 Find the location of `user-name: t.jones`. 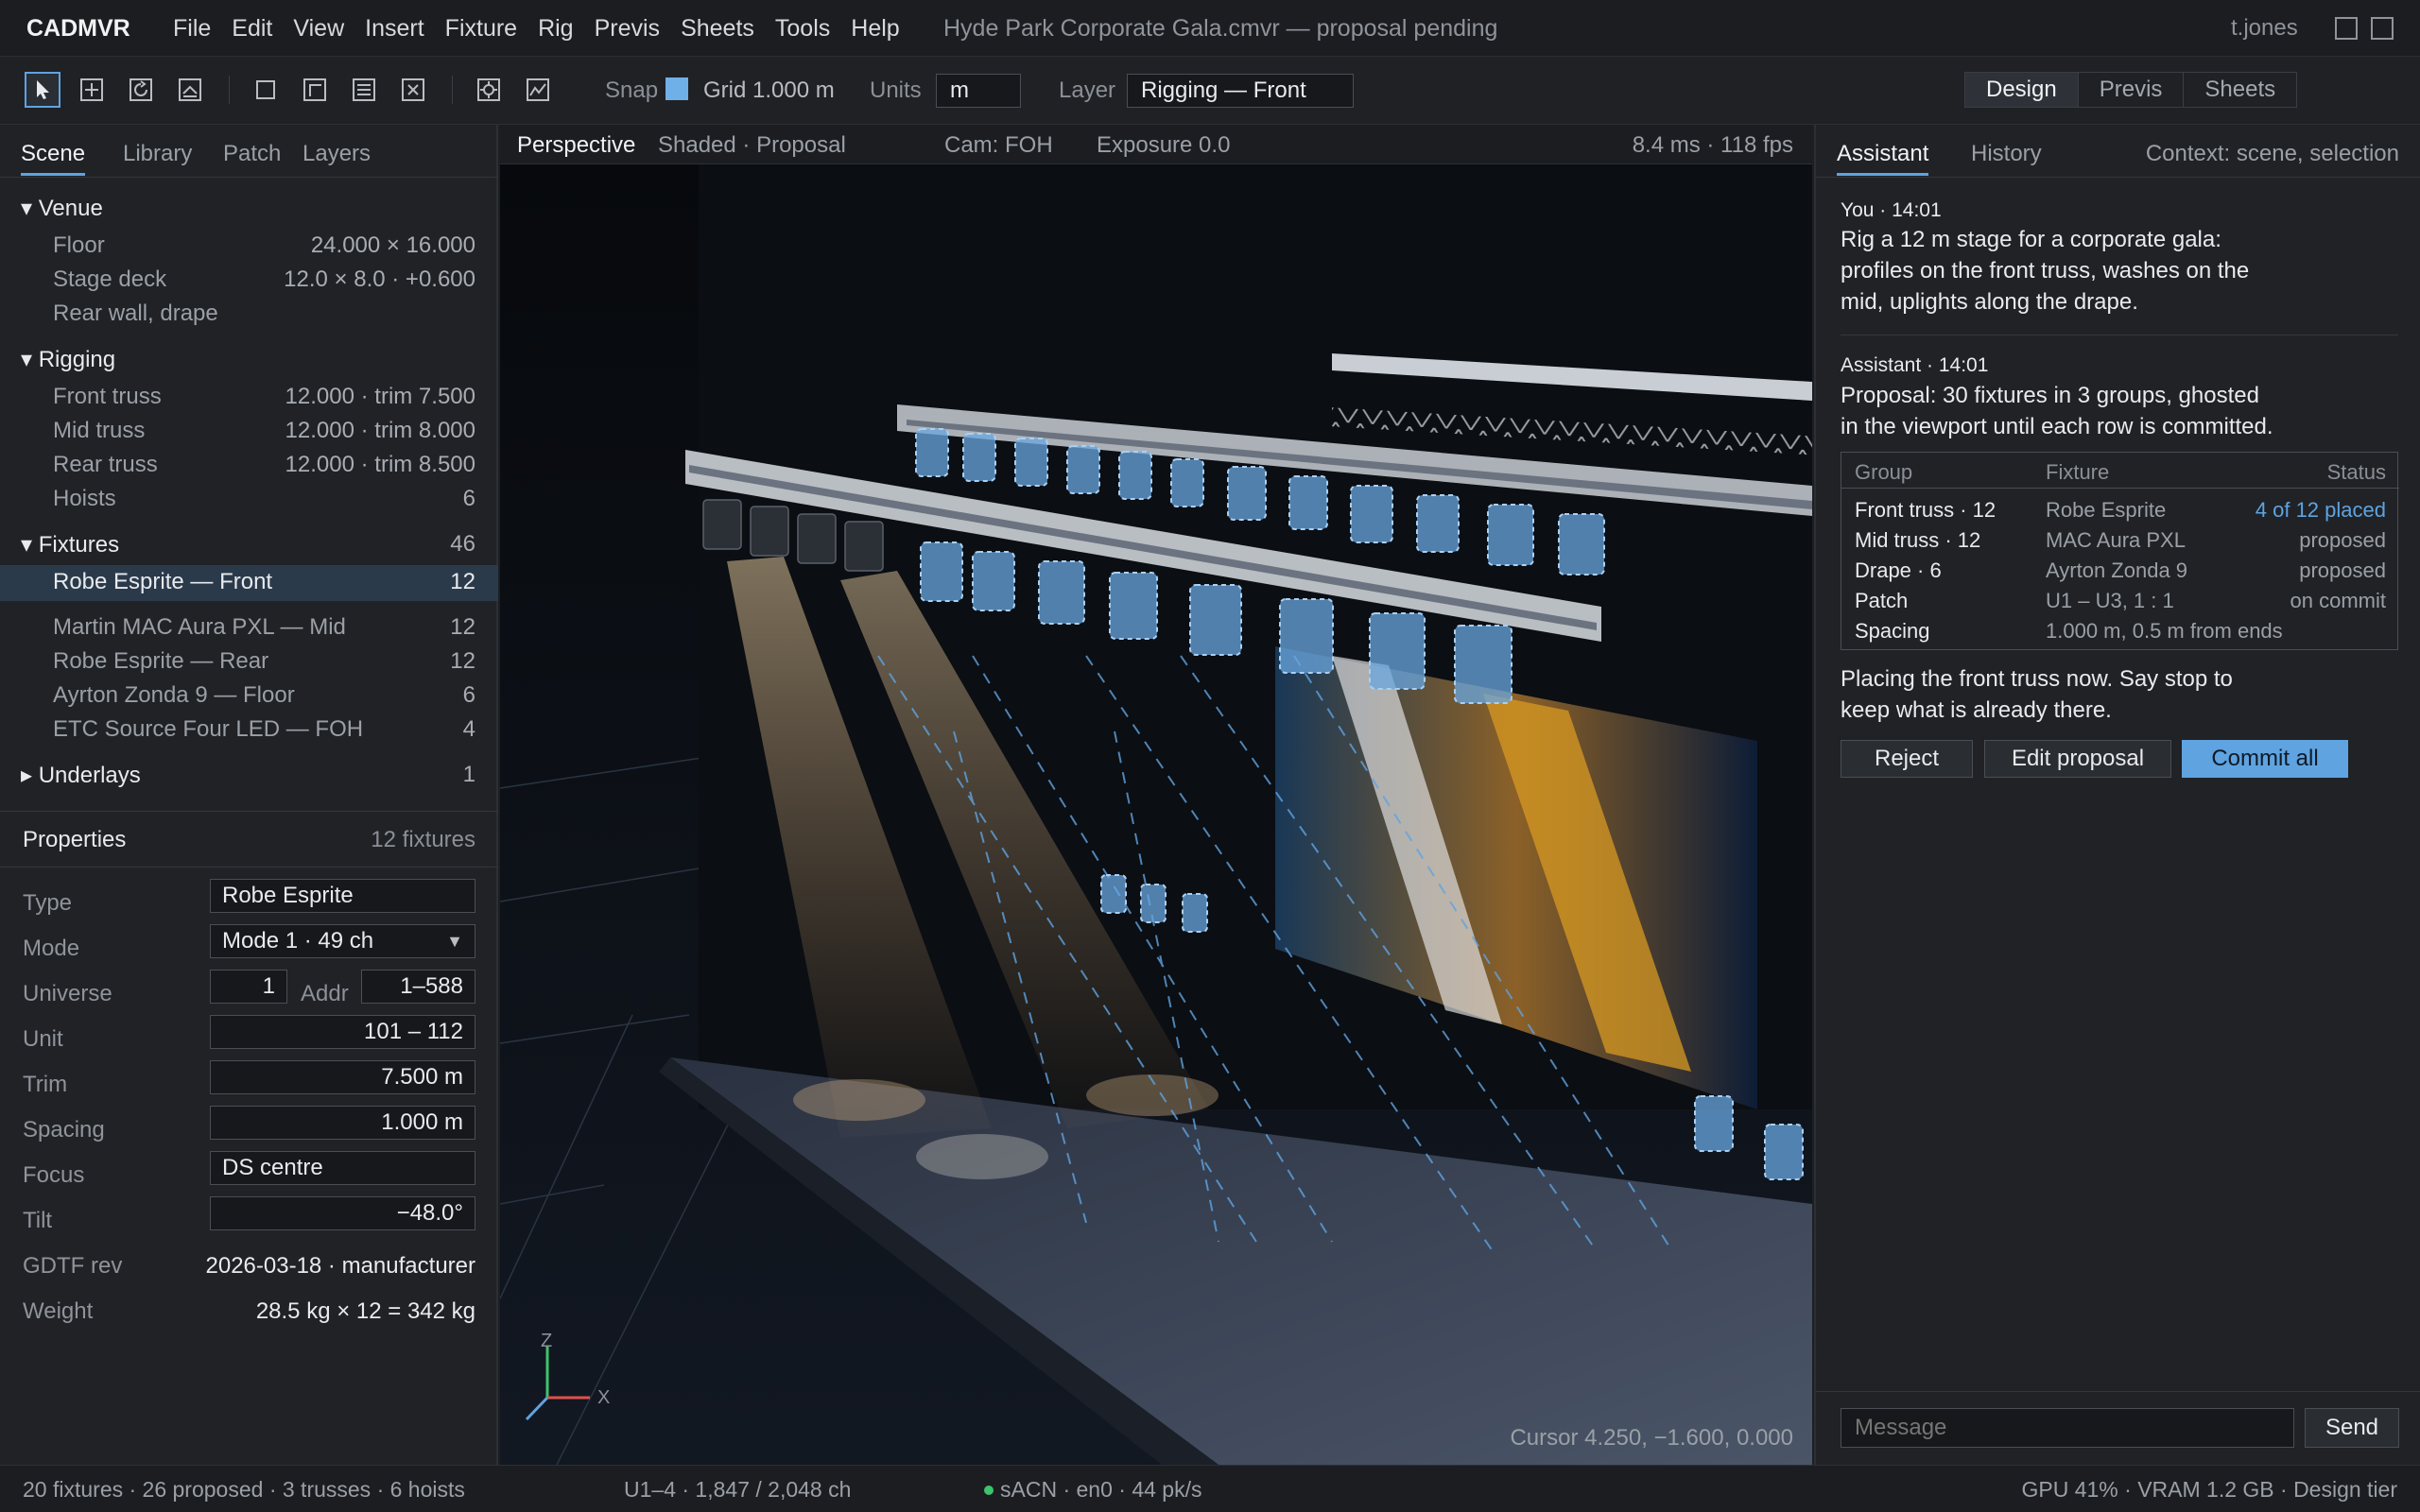

user-name: t.jones is located at coordinates (2264, 28).